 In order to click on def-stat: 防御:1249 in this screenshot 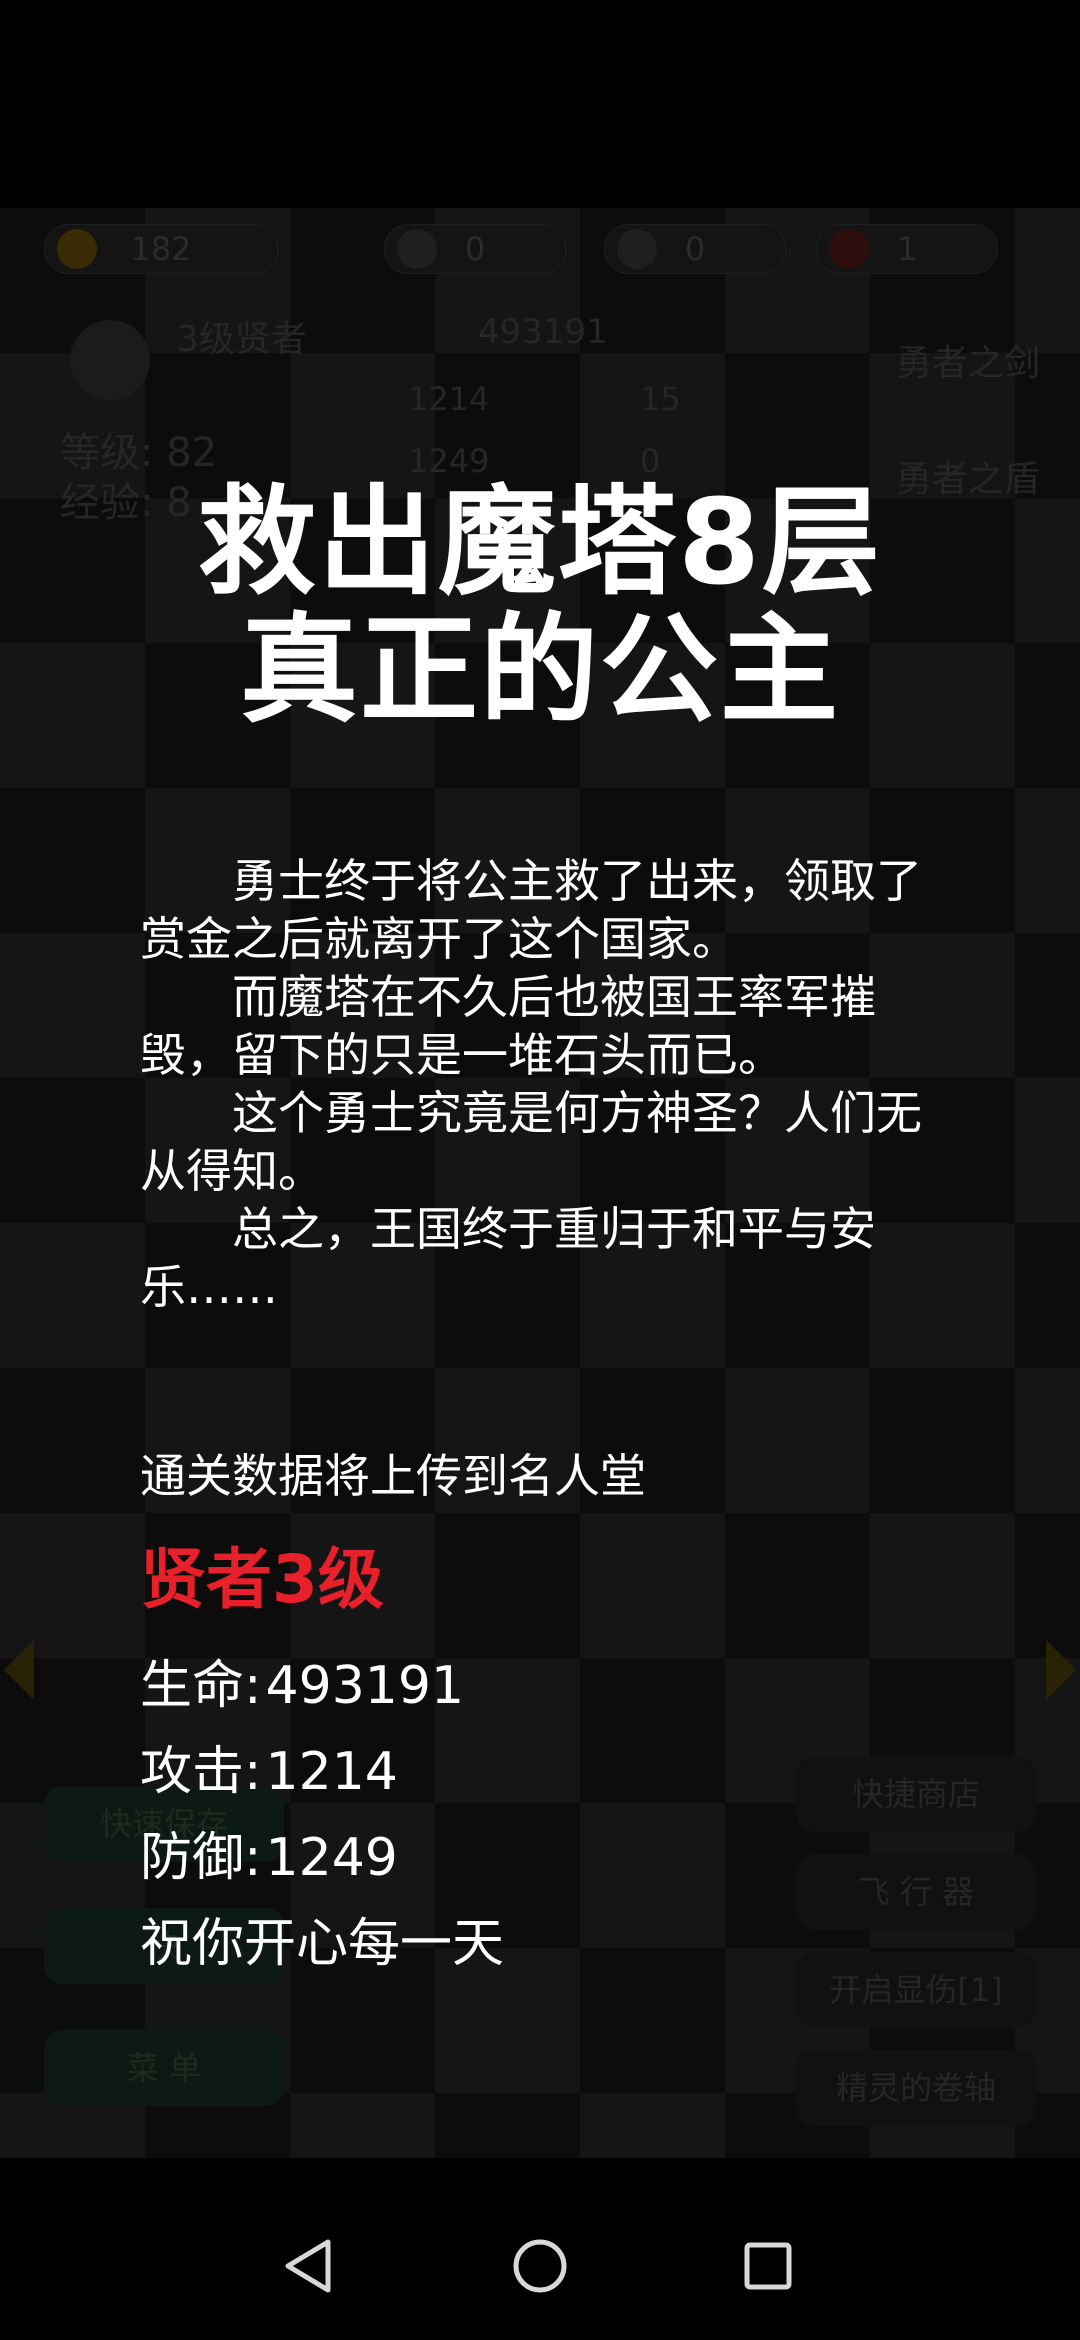, I will do `click(269, 1858)`.